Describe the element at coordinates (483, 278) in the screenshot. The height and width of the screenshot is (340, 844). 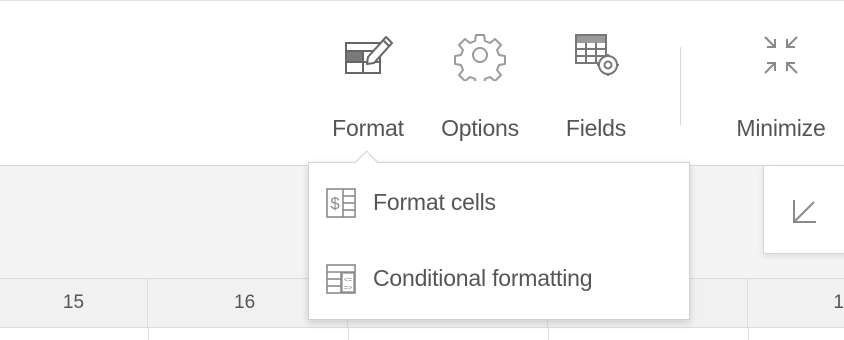
I see `menu-item-label: Conditional formatting` at that location.